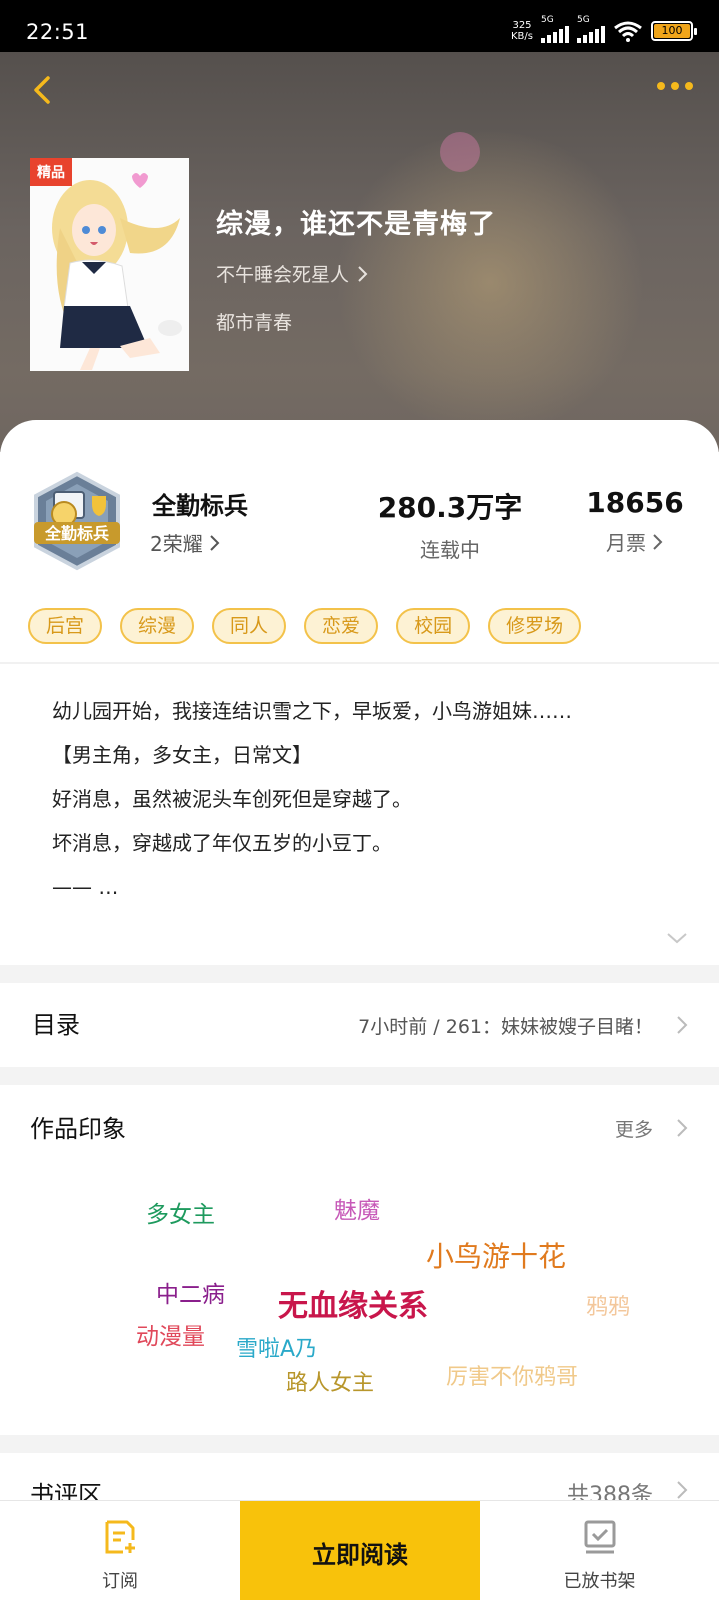  What do you see at coordinates (157, 626) in the screenshot?
I see `tag-chip: 综漫` at bounding box center [157, 626].